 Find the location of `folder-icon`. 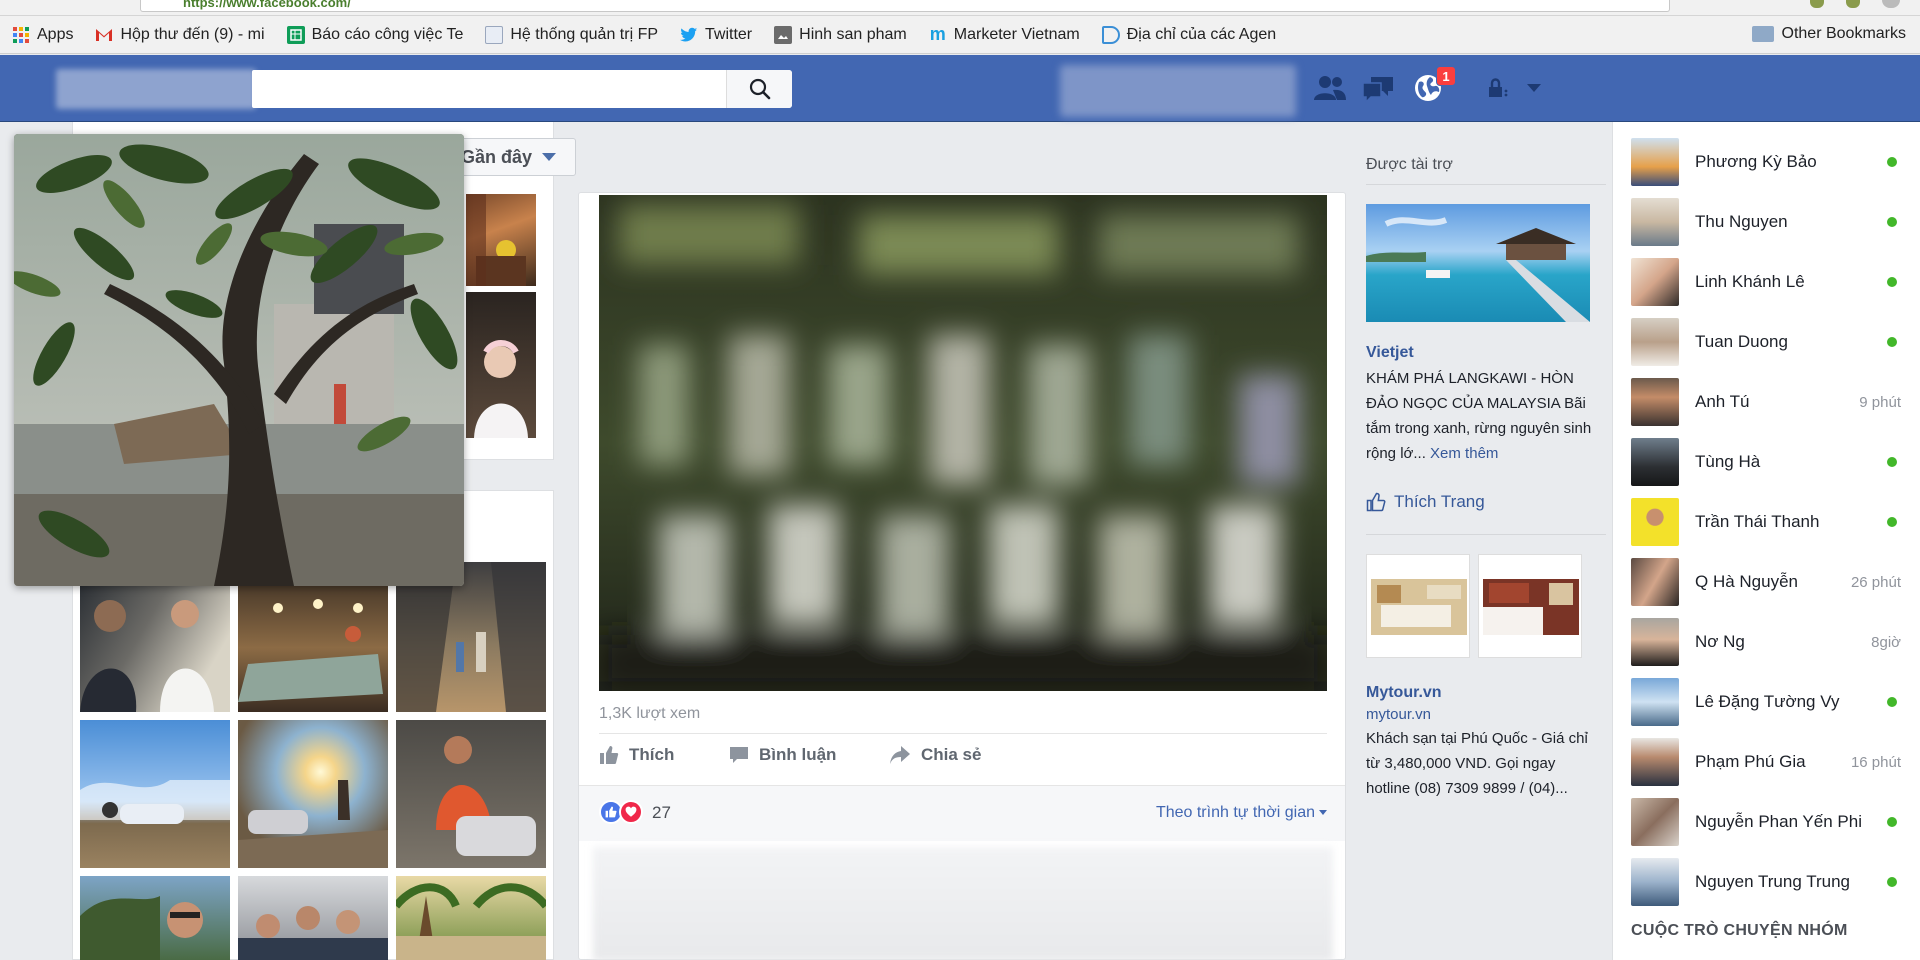

folder-icon is located at coordinates (1762, 34).